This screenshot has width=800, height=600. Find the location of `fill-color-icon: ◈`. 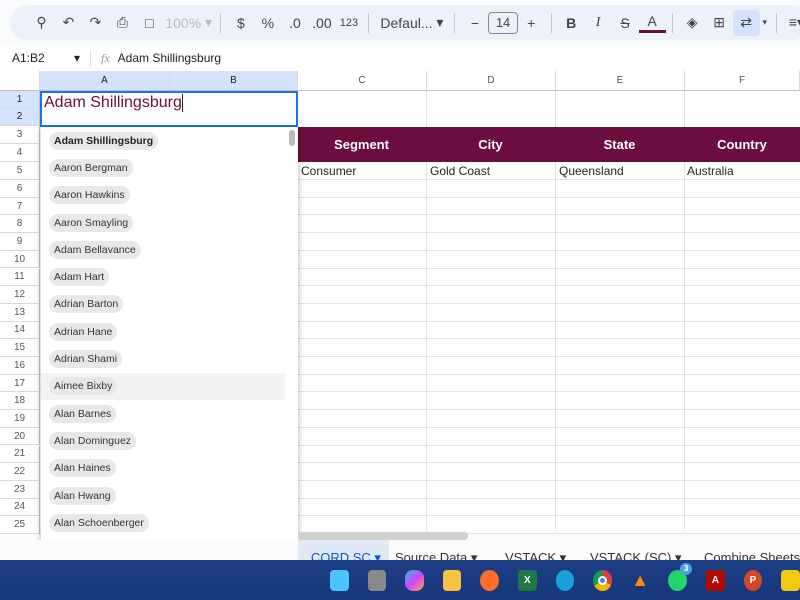

fill-color-icon: ◈ is located at coordinates (692, 23).